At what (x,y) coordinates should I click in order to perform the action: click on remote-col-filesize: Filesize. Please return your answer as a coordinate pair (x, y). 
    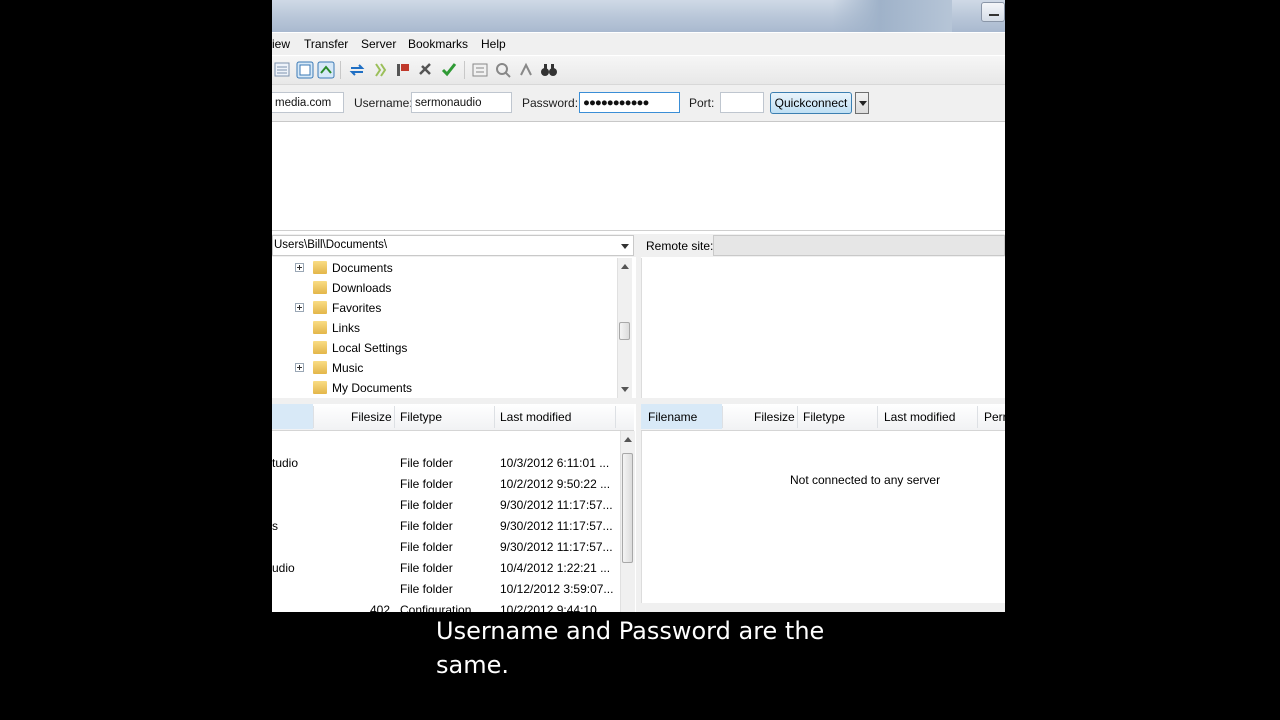
    Looking at the image, I should click on (774, 417).